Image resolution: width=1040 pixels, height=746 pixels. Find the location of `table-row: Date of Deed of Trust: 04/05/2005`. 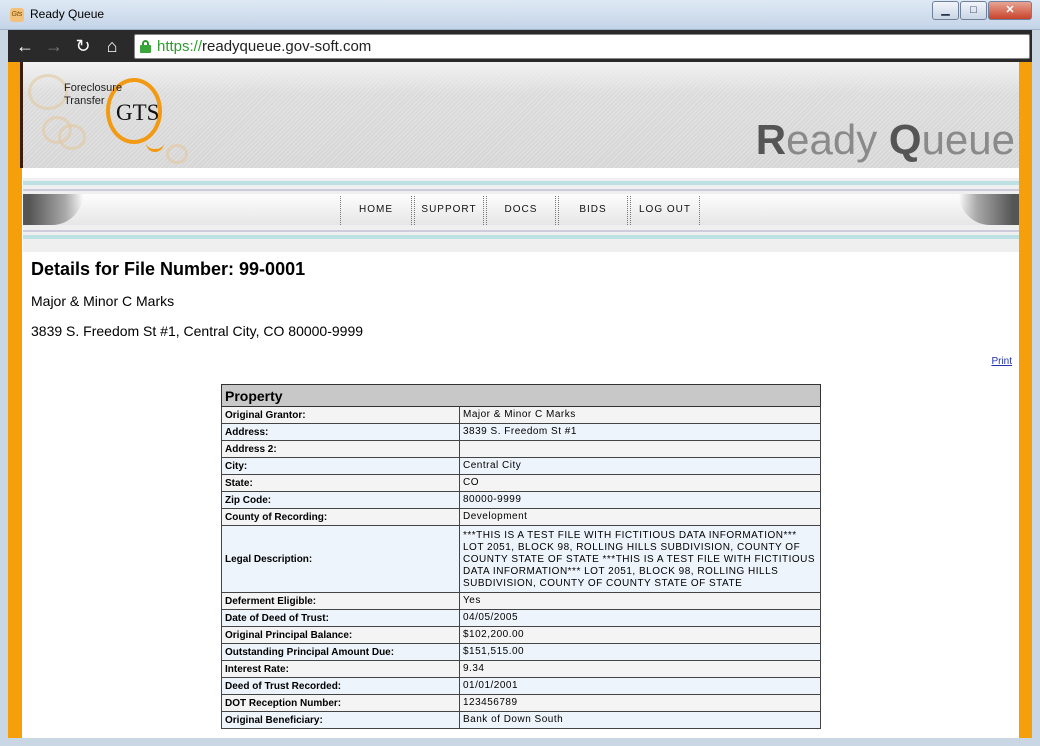

table-row: Date of Deed of Trust: 04/05/2005 is located at coordinates (521, 618).